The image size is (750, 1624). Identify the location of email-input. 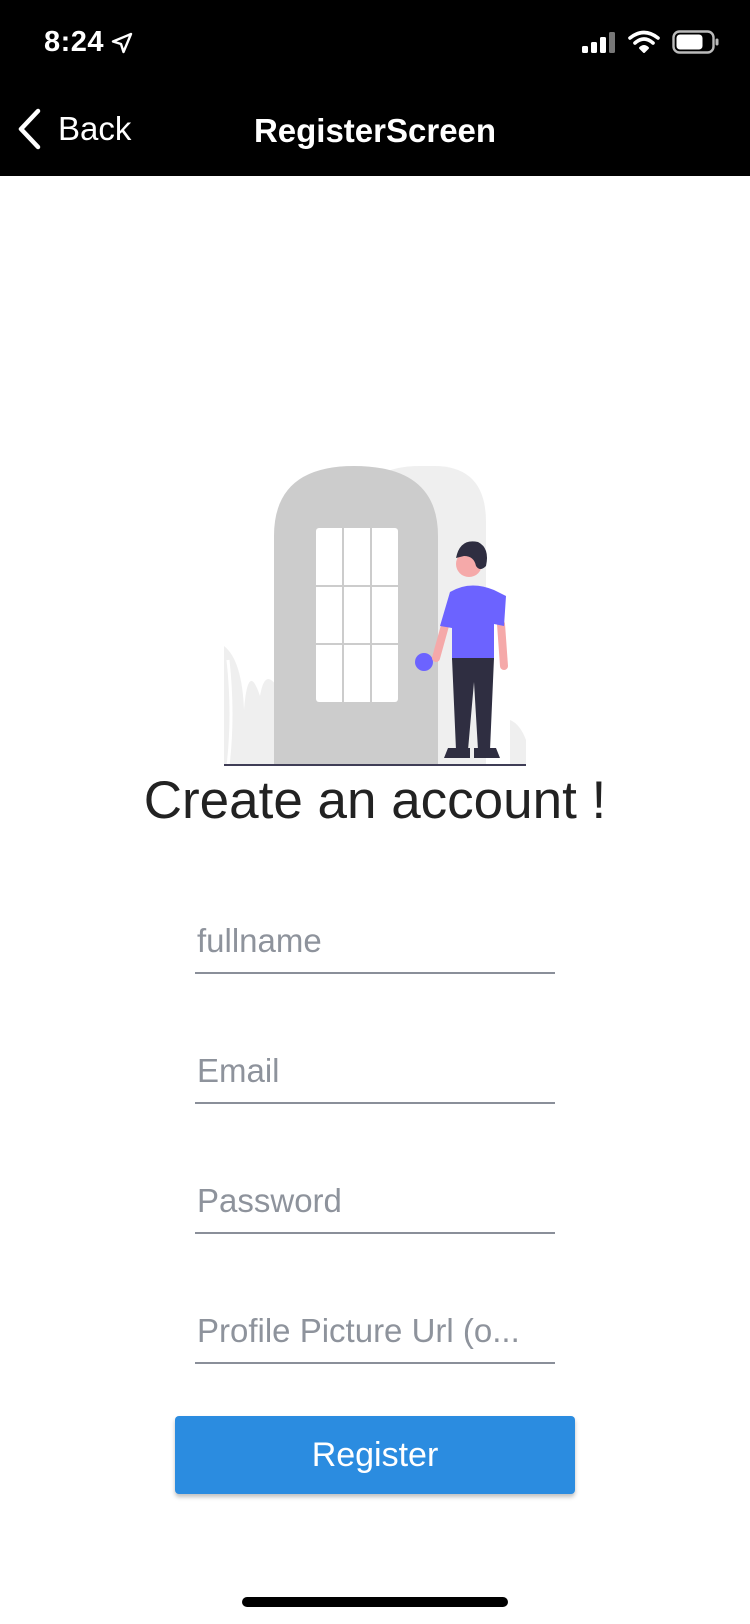
(375, 1076).